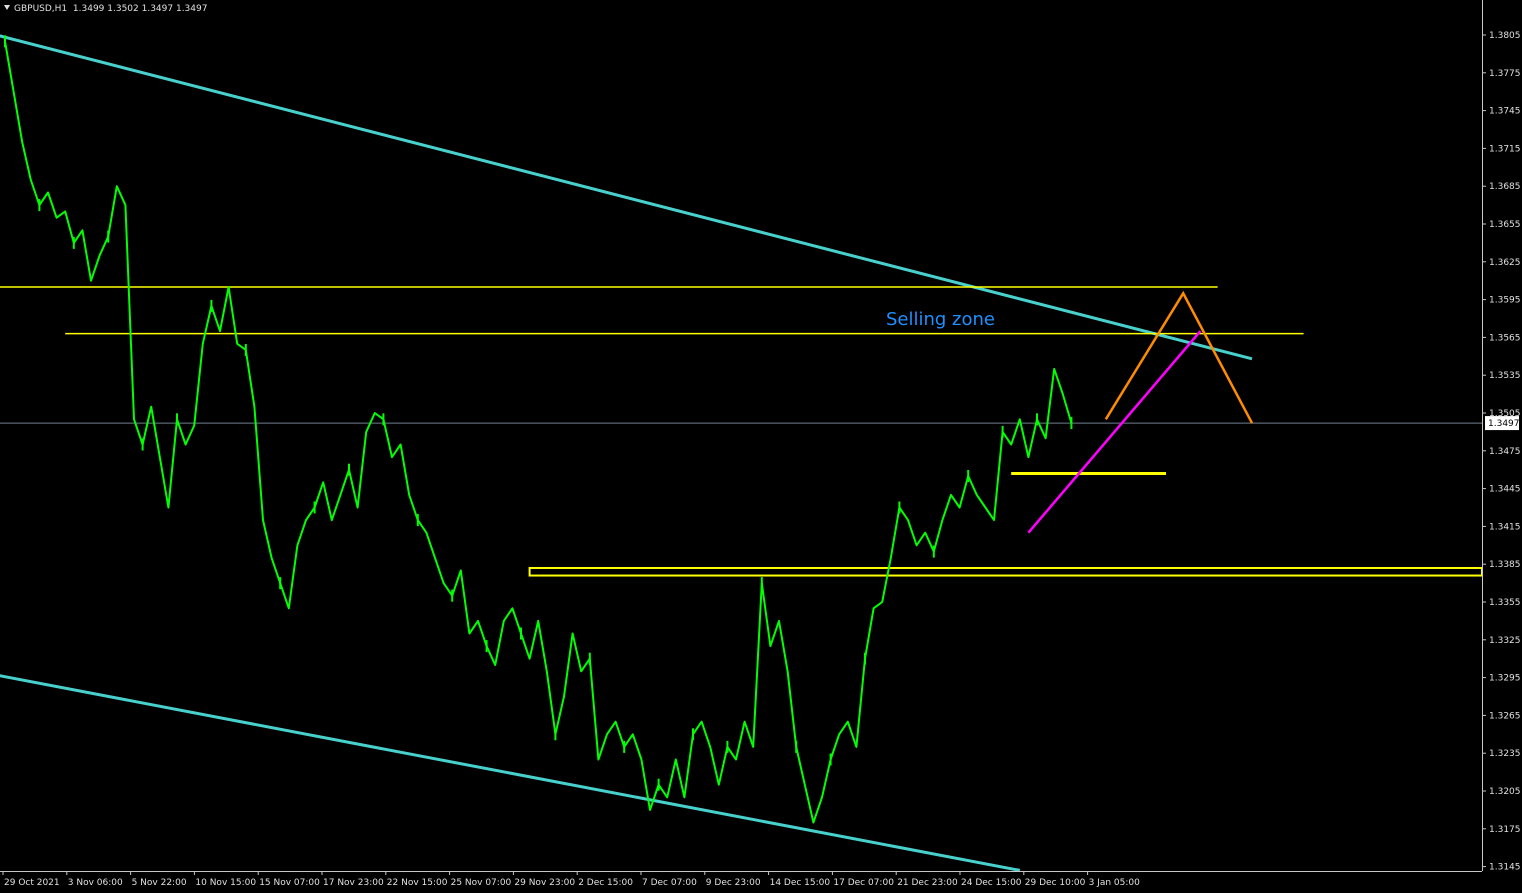 The width and height of the screenshot is (1522, 893). I want to click on y-tick-label: 1.3655, so click(1505, 225).